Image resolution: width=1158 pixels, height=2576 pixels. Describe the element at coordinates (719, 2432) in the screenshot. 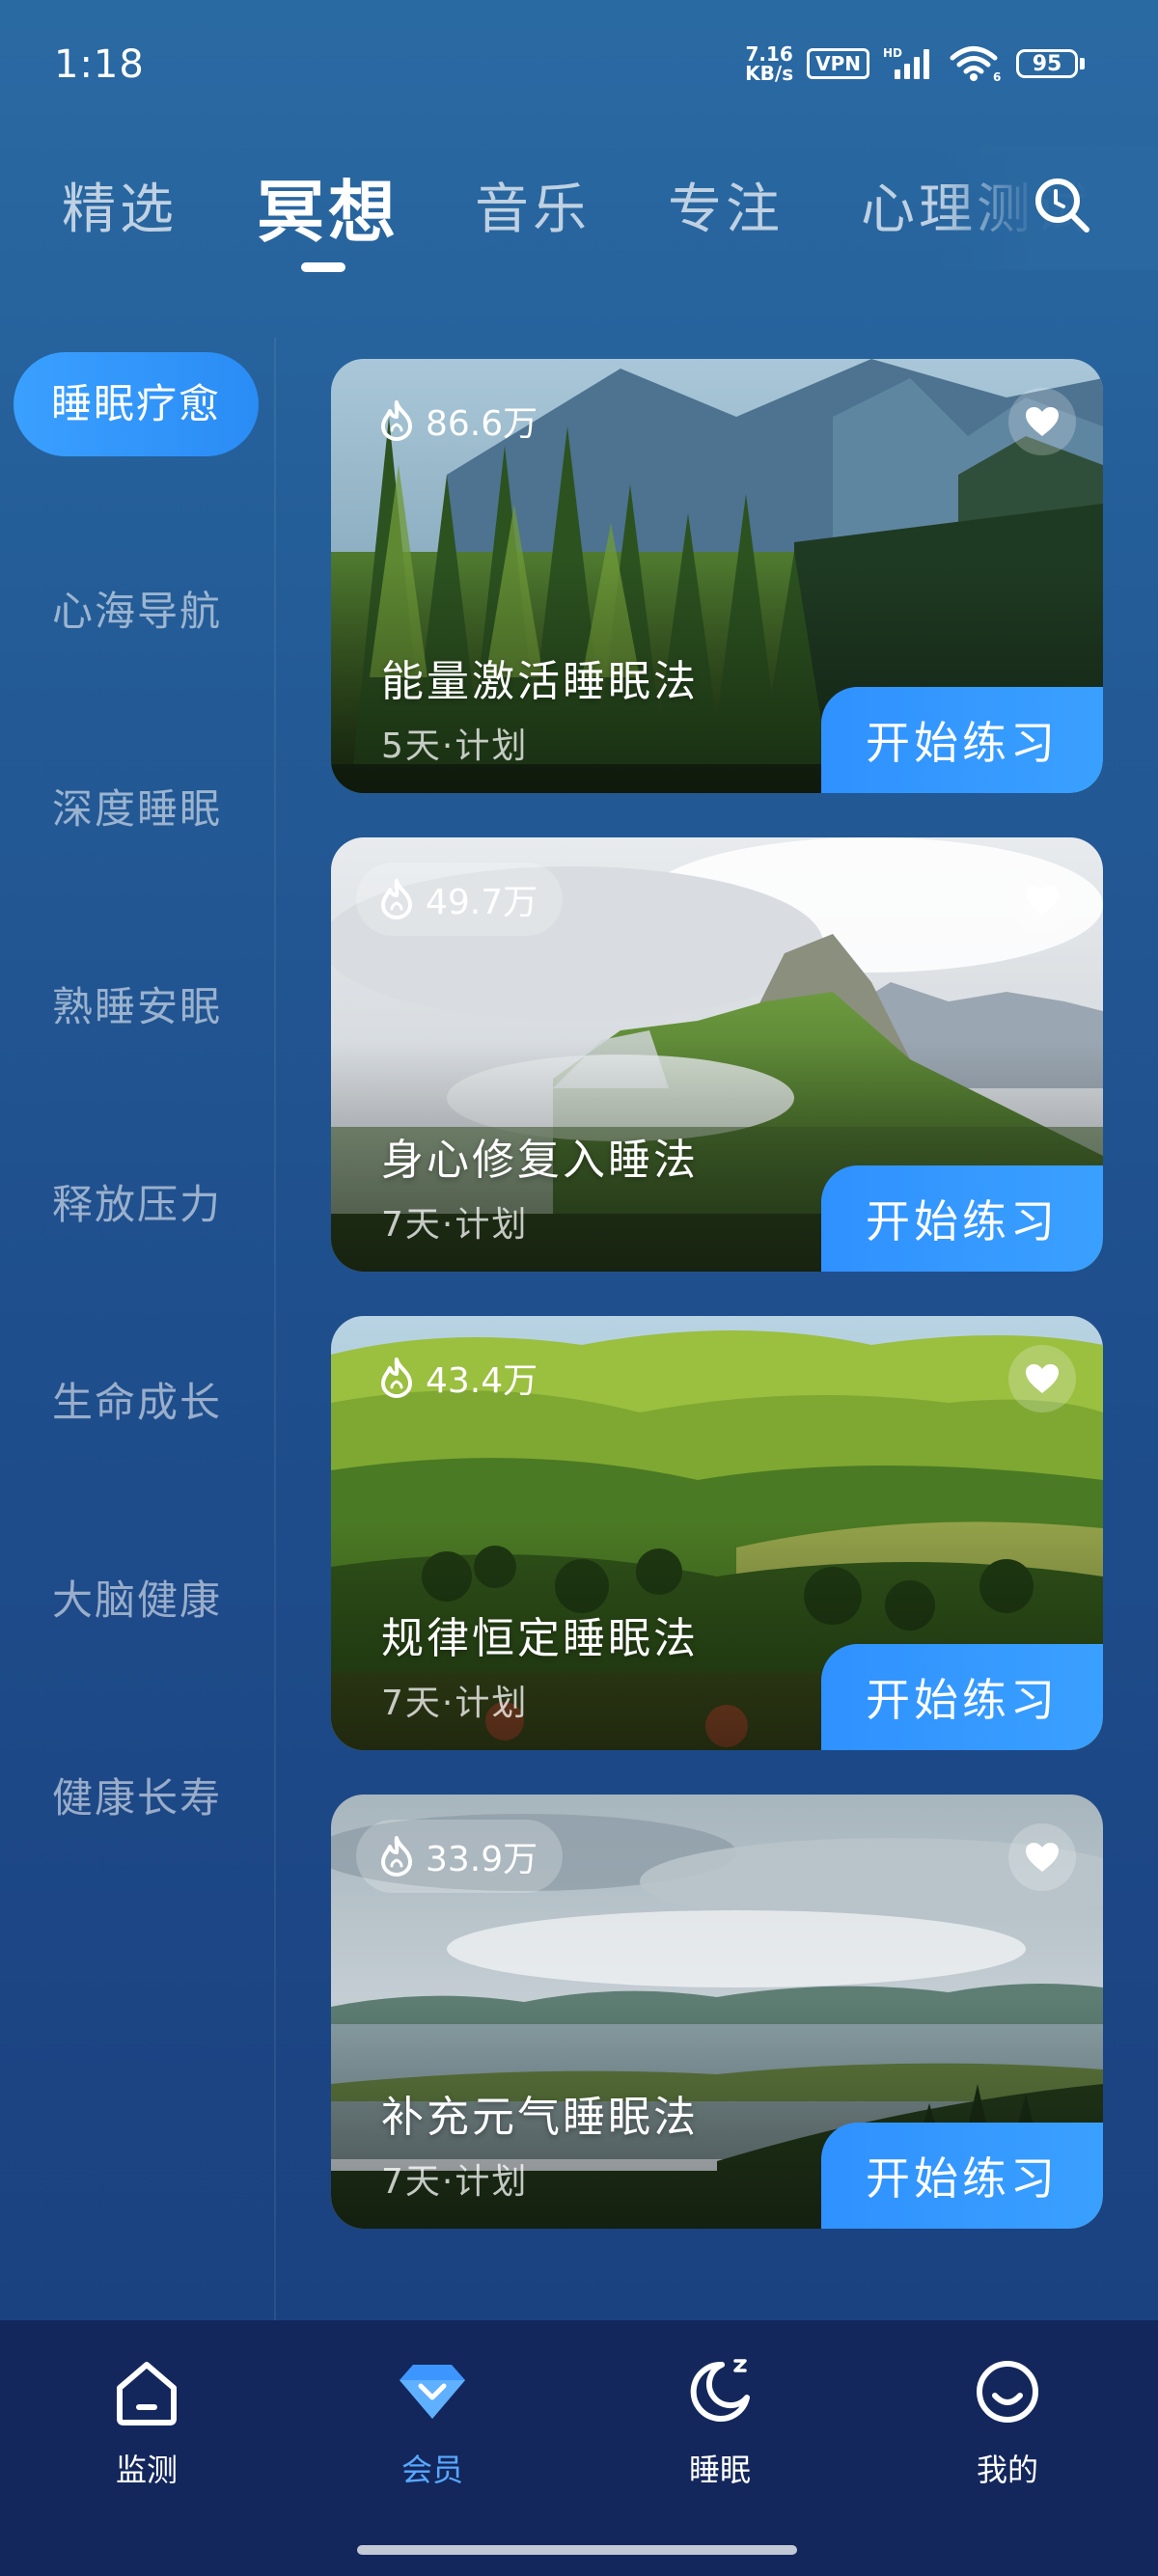

I see `nav-item-sleep: 睡眠` at that location.